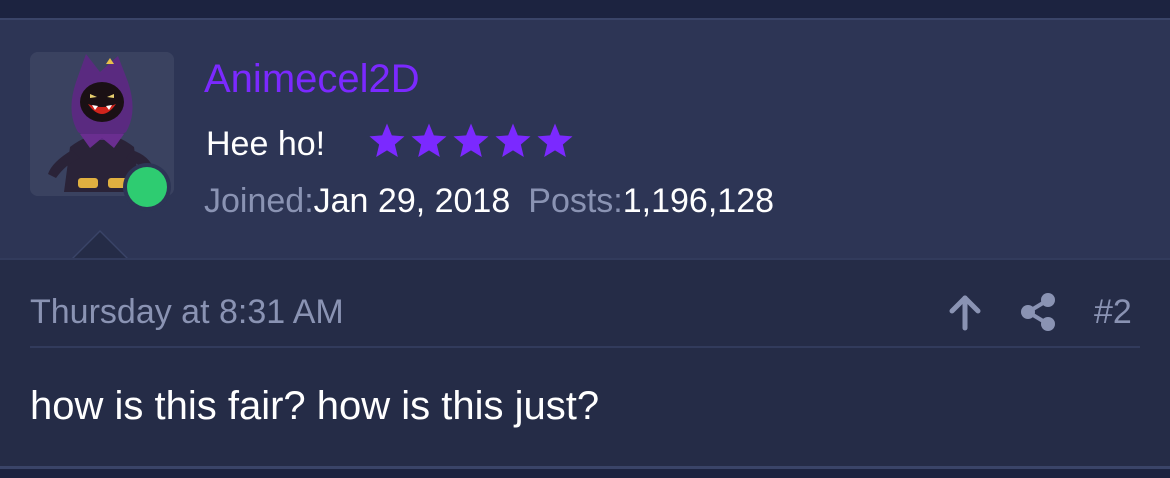  I want to click on post-timestamp: Thursday at 8:31 AM, so click(187, 312).